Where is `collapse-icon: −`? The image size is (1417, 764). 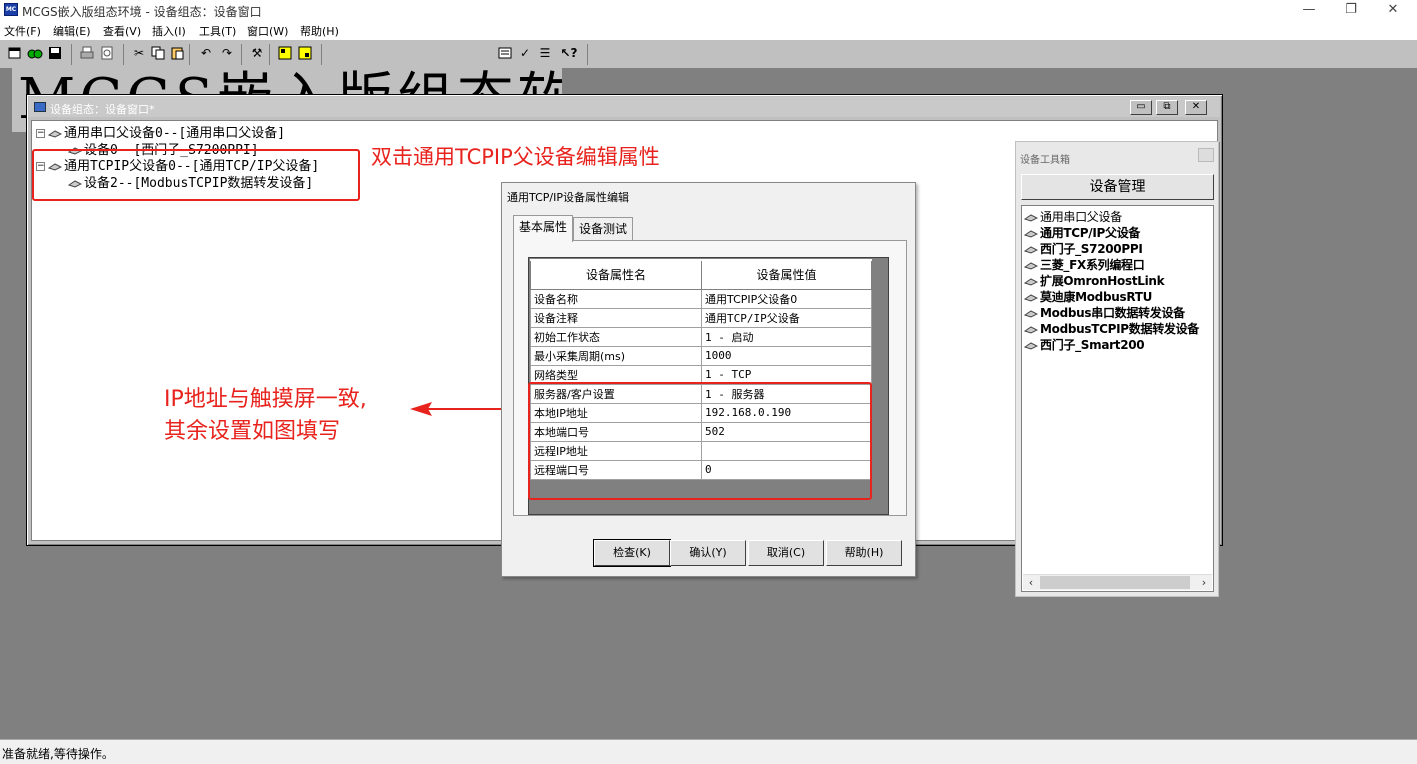 collapse-icon: − is located at coordinates (40, 133).